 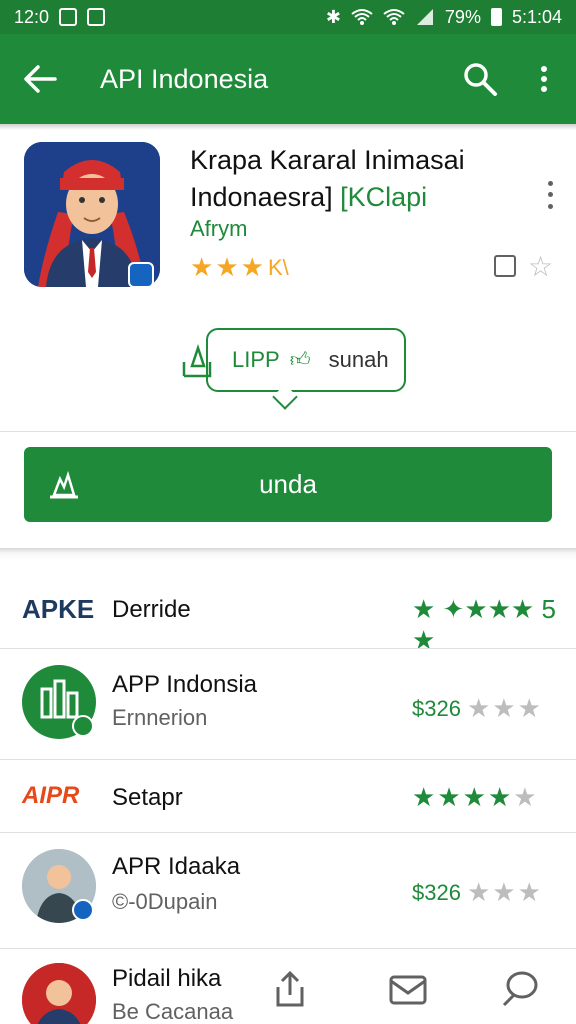 I want to click on overflow-menu-button, so click(x=544, y=79).